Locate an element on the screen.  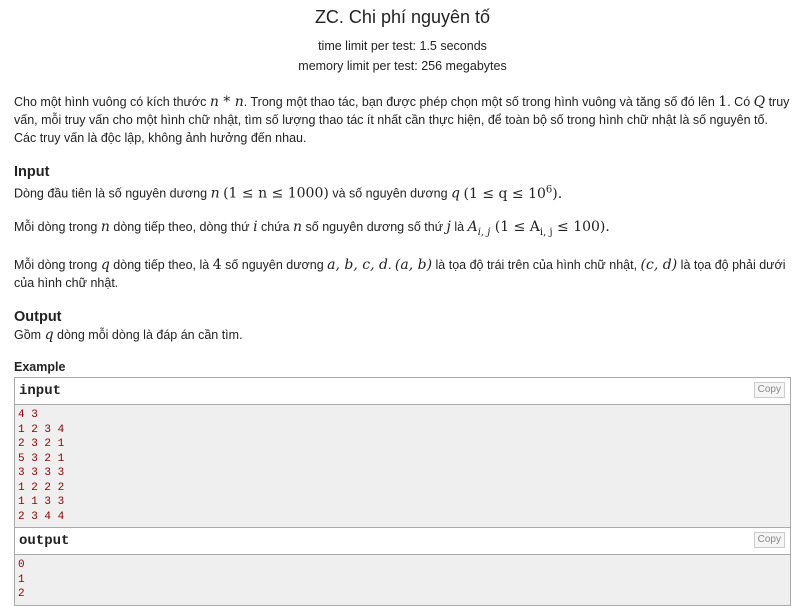
code-line: 5 3 2 1 is located at coordinates (41, 458).